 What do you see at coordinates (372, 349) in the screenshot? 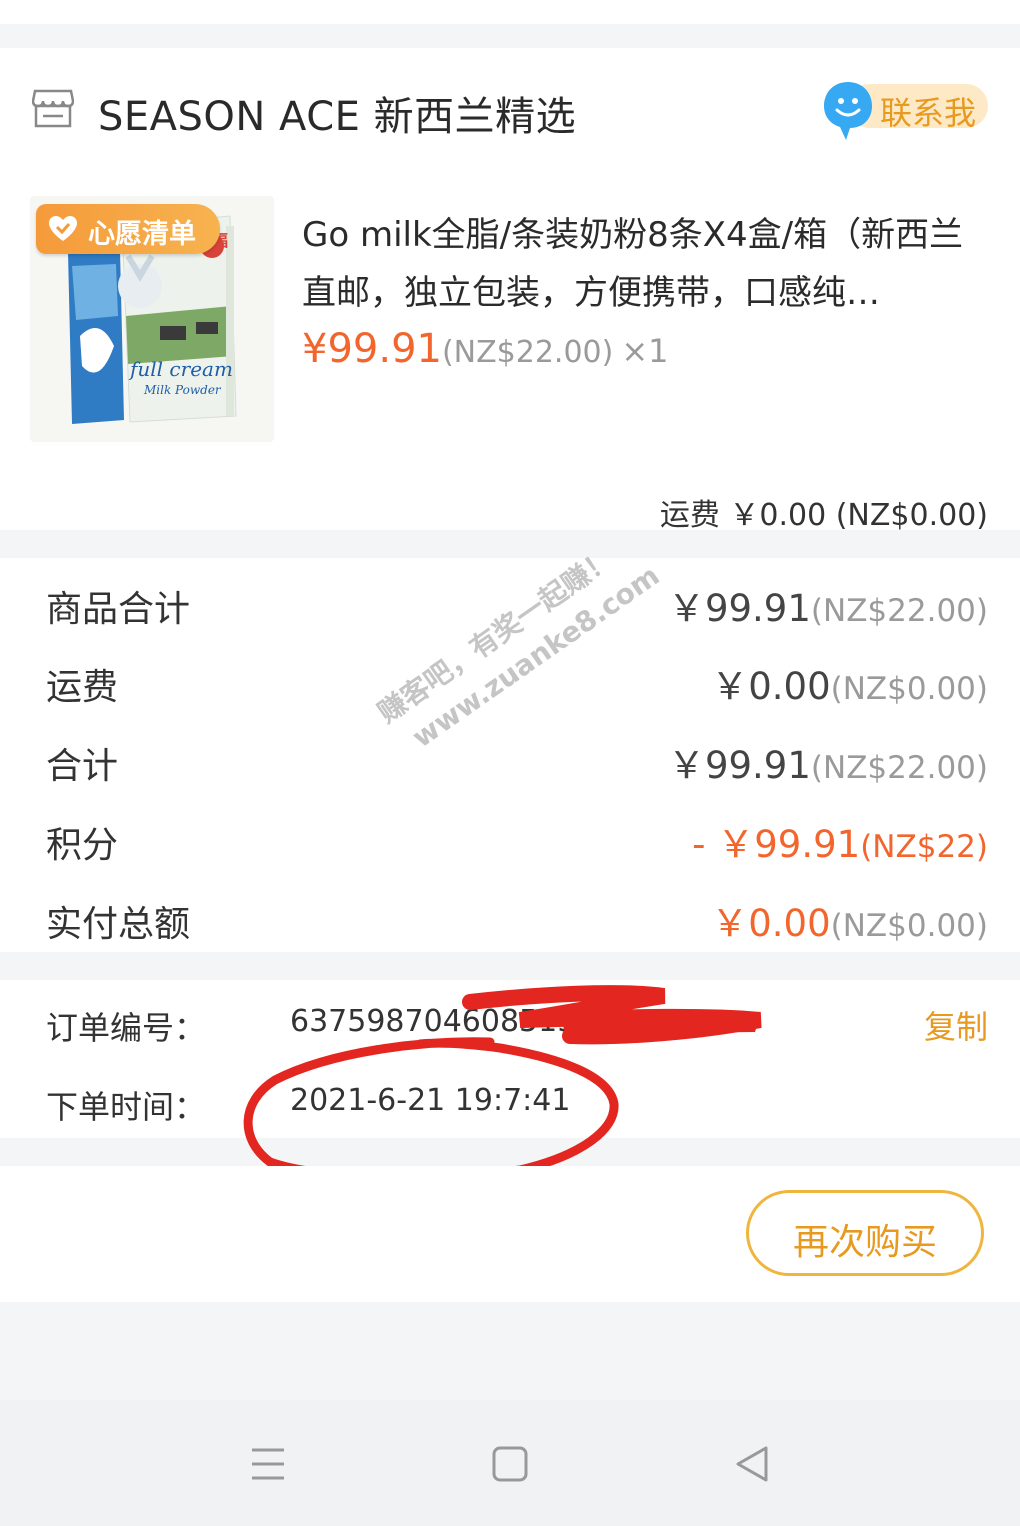
I see `product-price-cny: ¥99.91` at bounding box center [372, 349].